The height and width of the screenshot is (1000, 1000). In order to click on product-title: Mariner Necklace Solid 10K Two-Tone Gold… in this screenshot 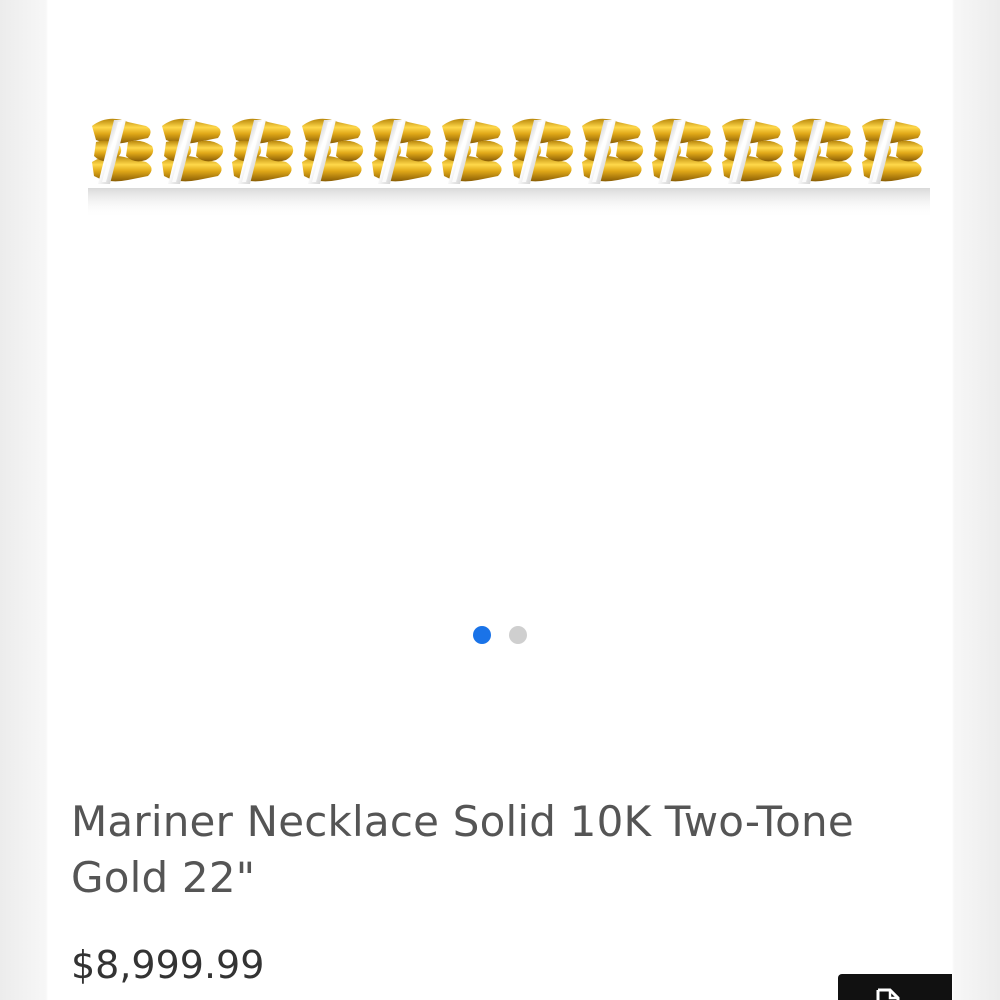, I will do `click(462, 849)`.